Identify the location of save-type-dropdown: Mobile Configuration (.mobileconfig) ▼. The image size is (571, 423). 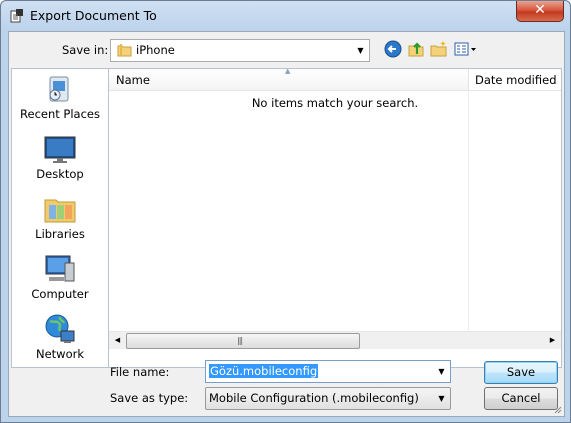
(328, 398).